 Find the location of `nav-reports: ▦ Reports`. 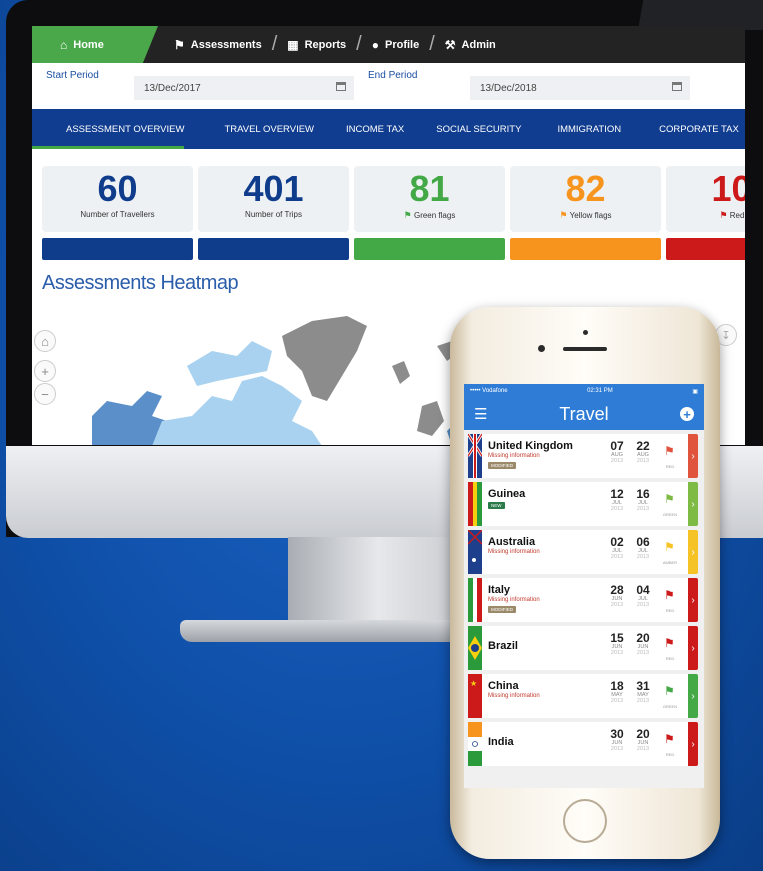

nav-reports: ▦ Reports is located at coordinates (316, 45).